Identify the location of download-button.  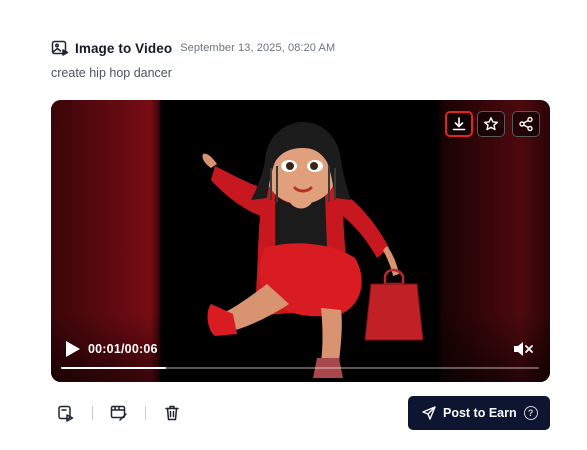
(459, 124).